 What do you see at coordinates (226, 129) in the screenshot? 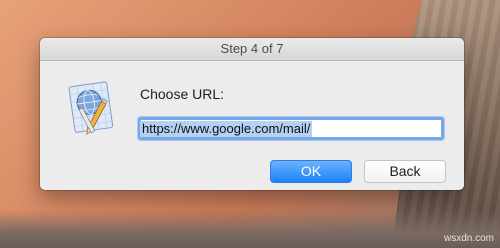
I see `url-input-value: https://www.google.com/mail/` at bounding box center [226, 129].